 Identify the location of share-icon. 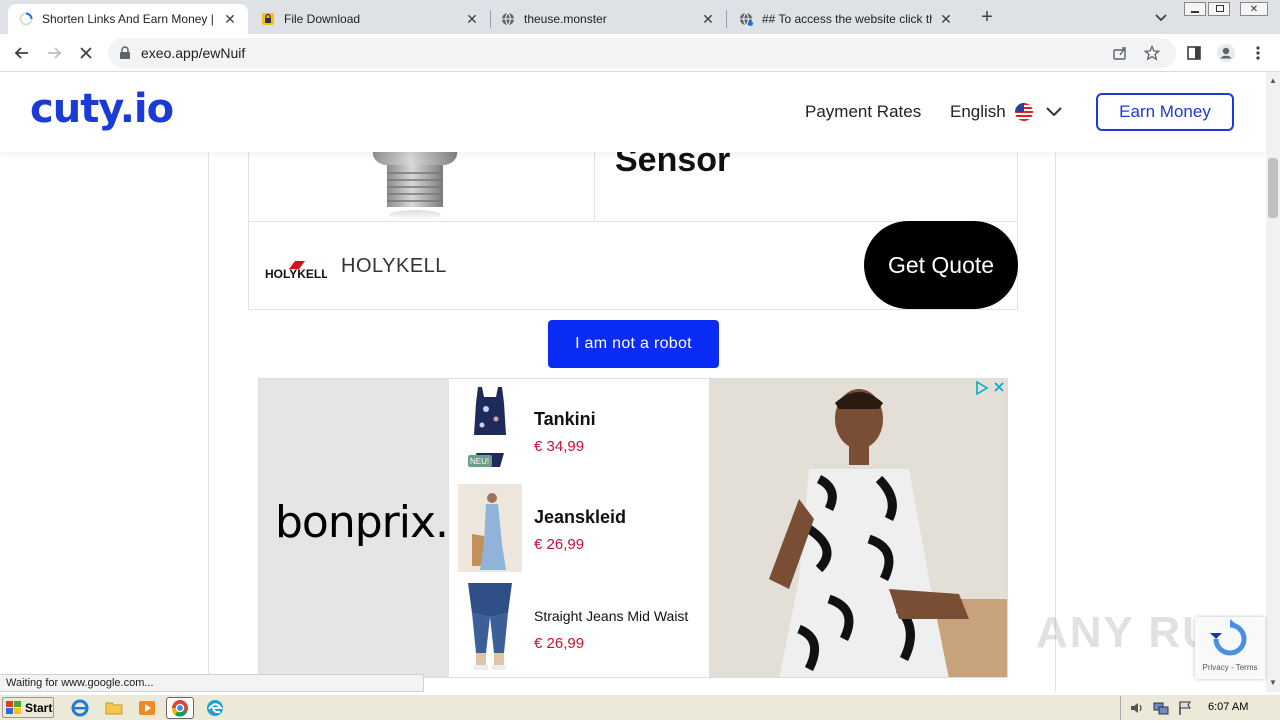
(1120, 55).